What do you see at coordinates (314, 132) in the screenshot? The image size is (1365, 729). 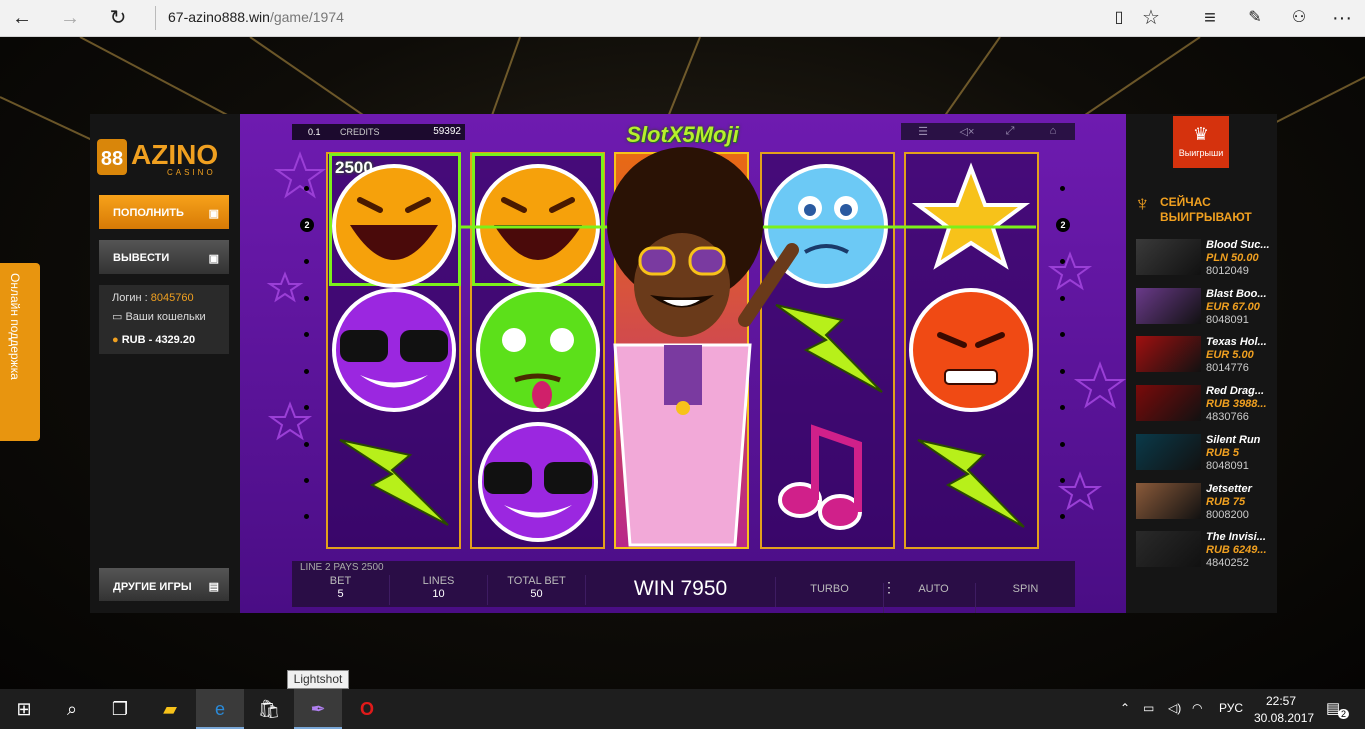 I see `denomination: 0.1` at bounding box center [314, 132].